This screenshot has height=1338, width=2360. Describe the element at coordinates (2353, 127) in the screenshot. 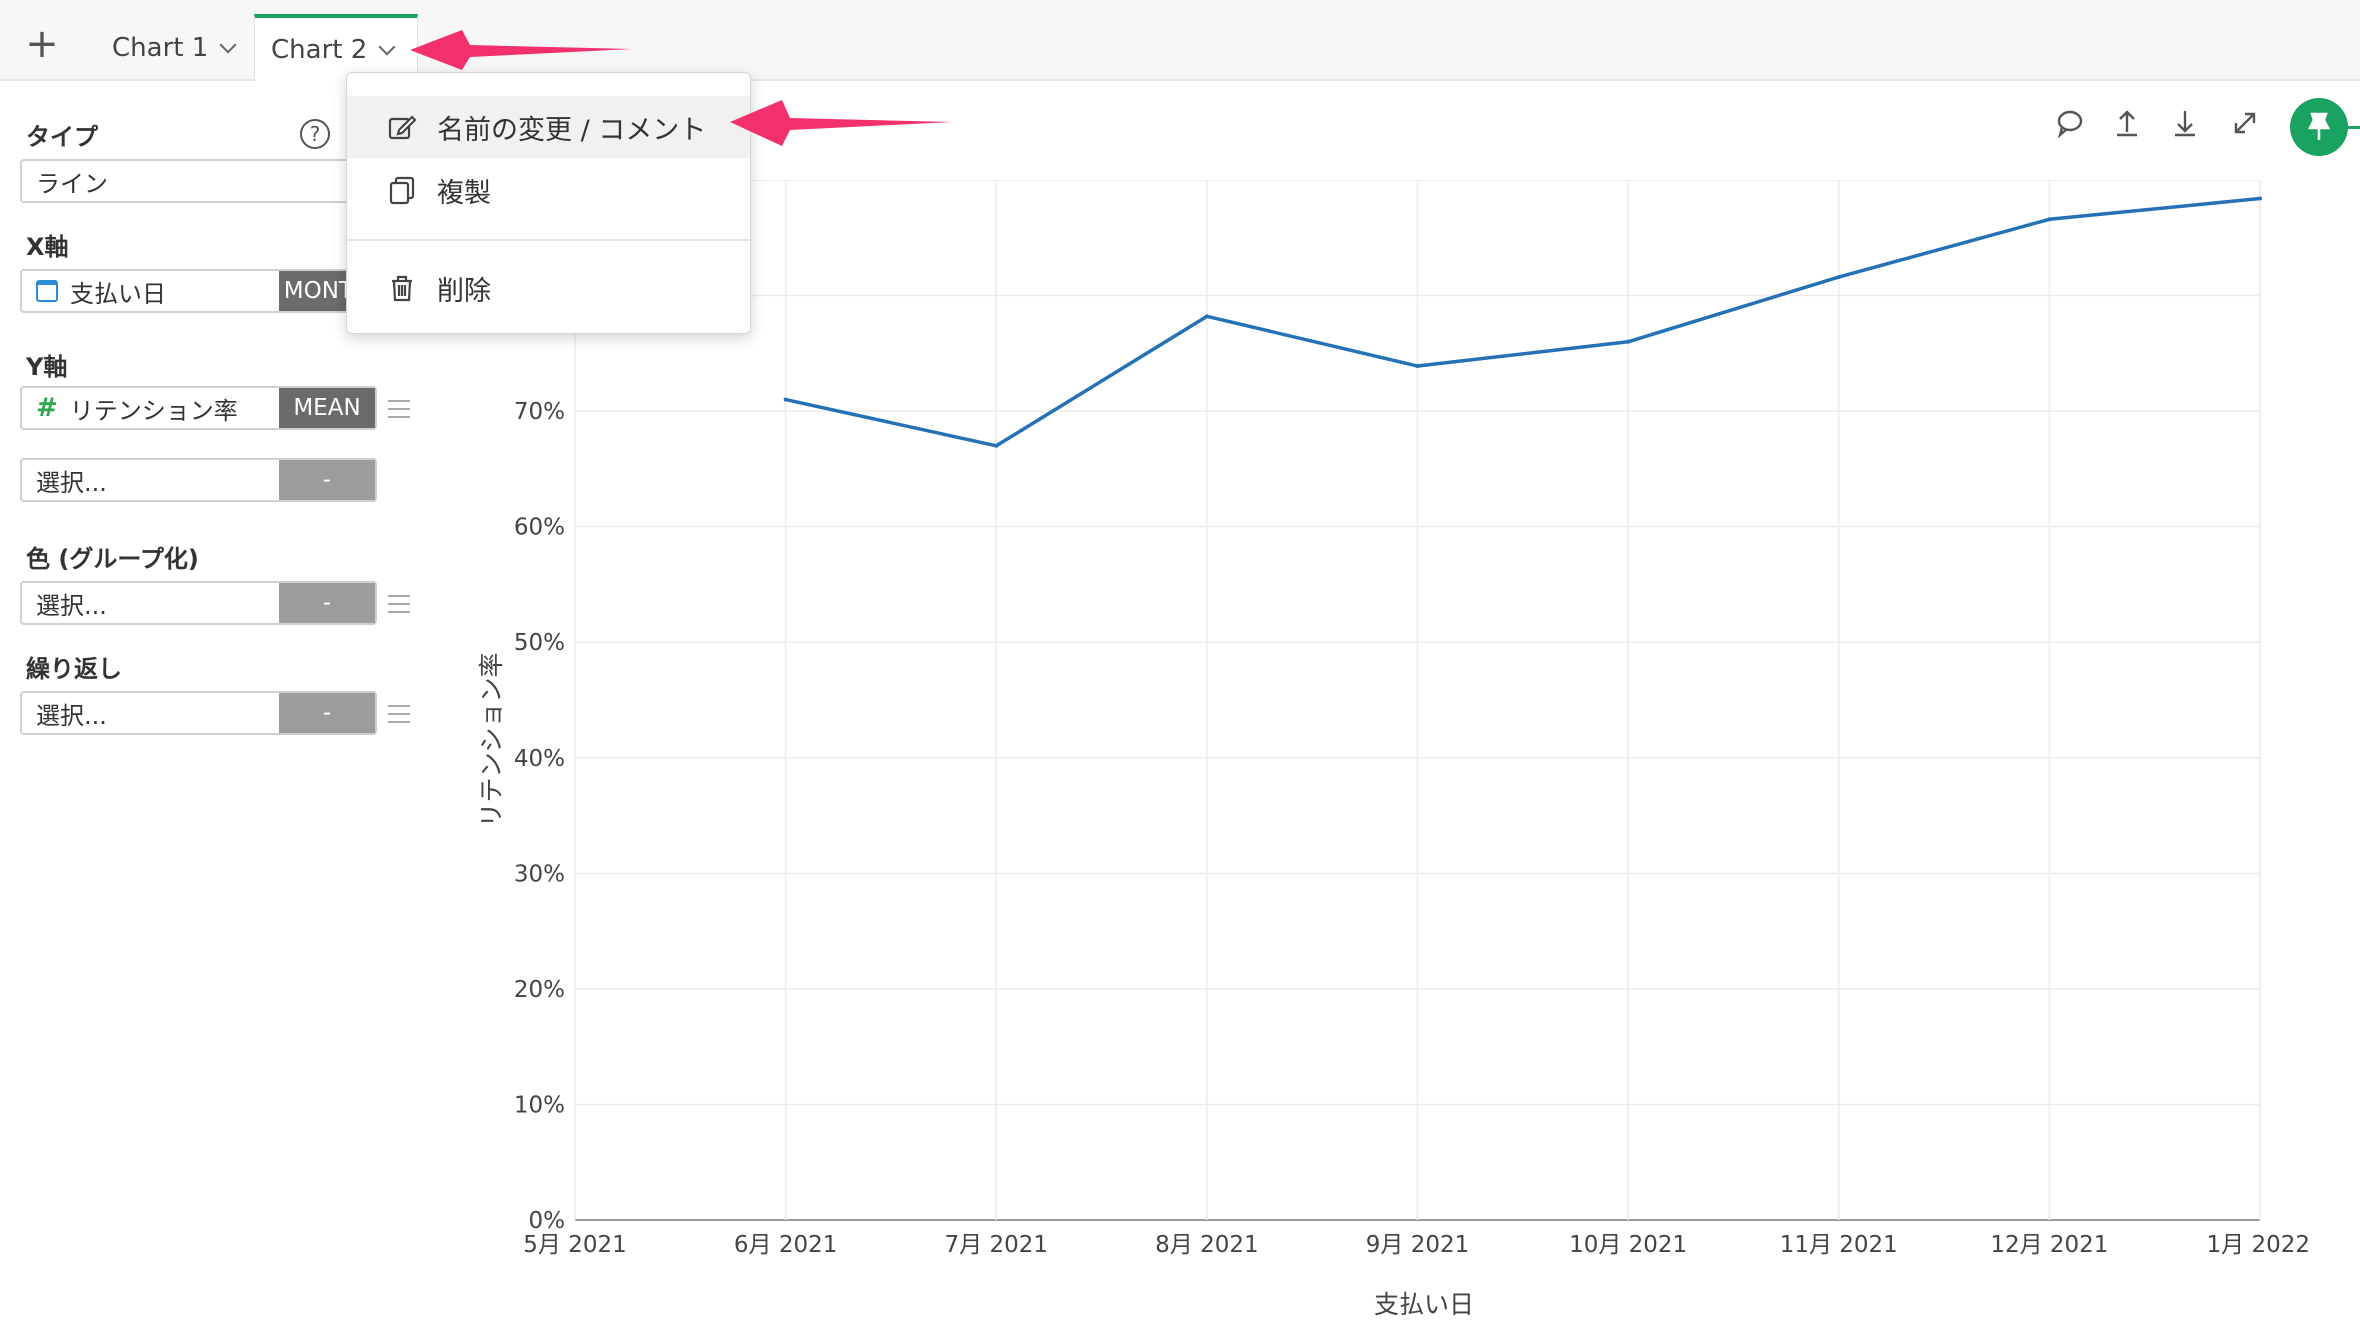

I see `pin-connector` at that location.